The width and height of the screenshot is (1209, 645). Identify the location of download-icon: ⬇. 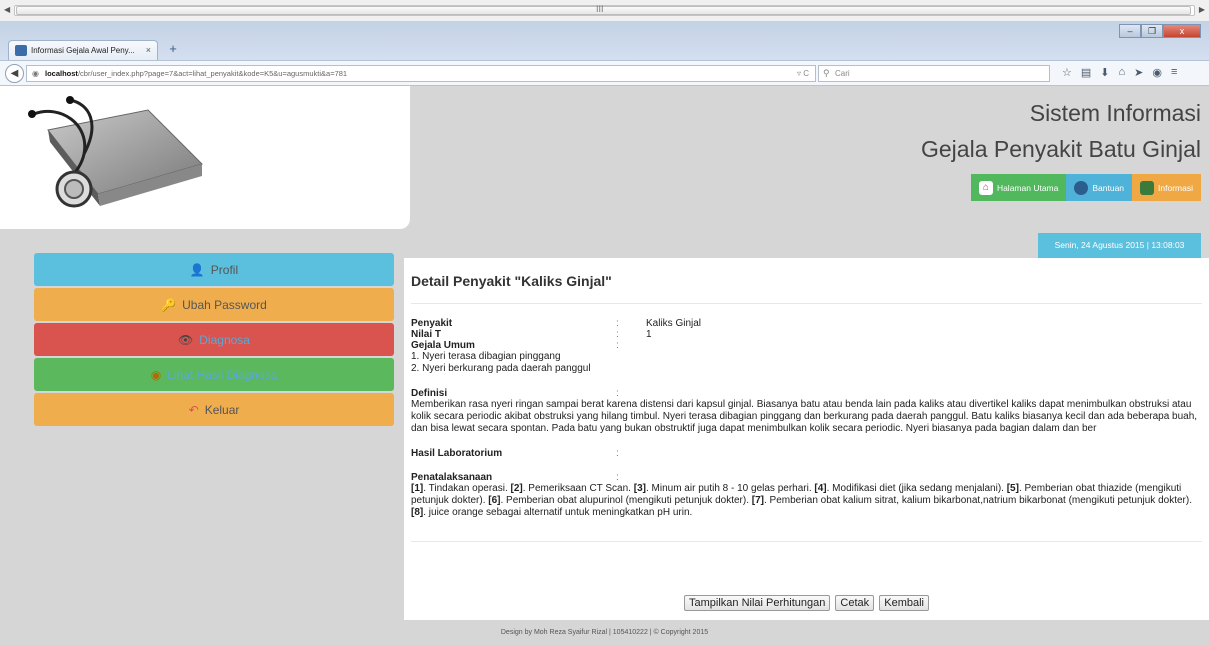
(1104, 72).